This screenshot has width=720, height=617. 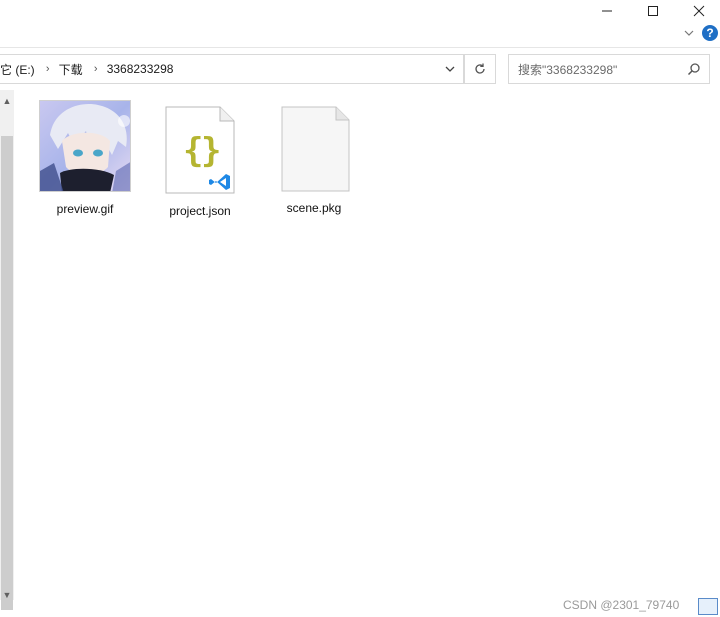 What do you see at coordinates (568, 69) in the screenshot?
I see `search-placeholder: 搜索"3368233298"` at bounding box center [568, 69].